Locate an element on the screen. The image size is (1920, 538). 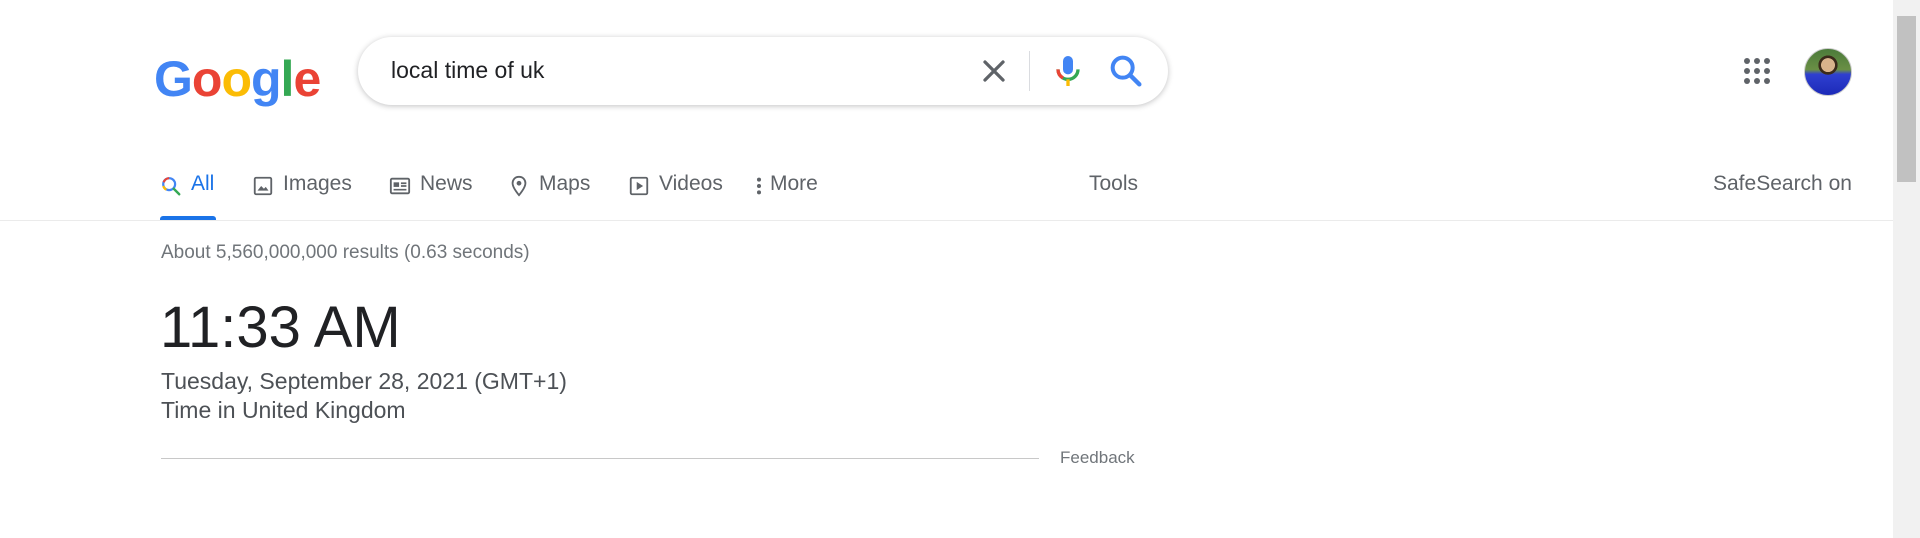
search-input: local time of uk is located at coordinates (467, 70).